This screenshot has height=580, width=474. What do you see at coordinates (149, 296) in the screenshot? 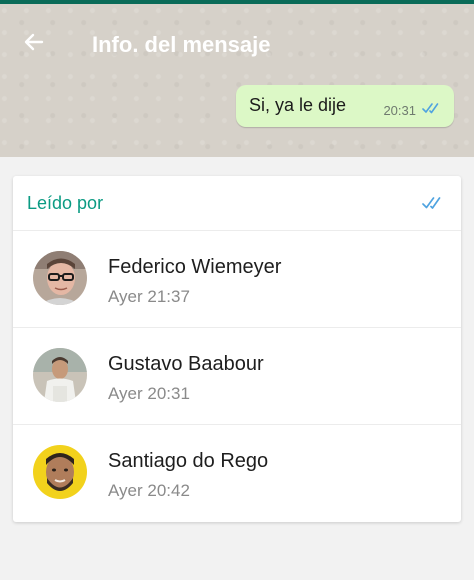
I see `contact-read-time: Ayer 21:37` at bounding box center [149, 296].